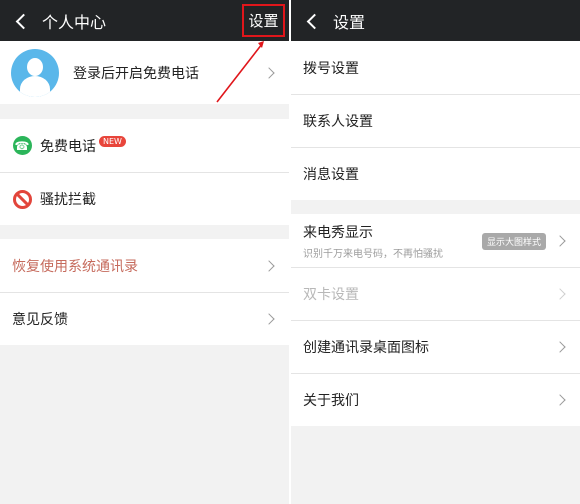  I want to click on phone-icon: ☎, so click(22, 146).